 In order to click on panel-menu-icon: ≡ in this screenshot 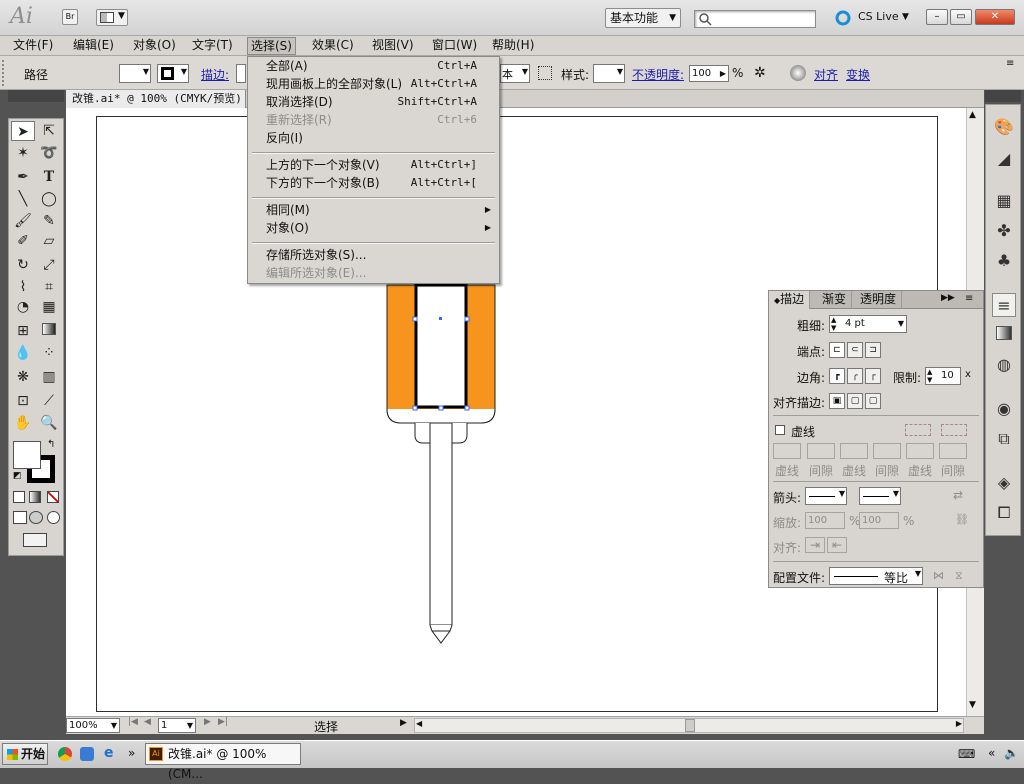, I will do `click(969, 298)`.